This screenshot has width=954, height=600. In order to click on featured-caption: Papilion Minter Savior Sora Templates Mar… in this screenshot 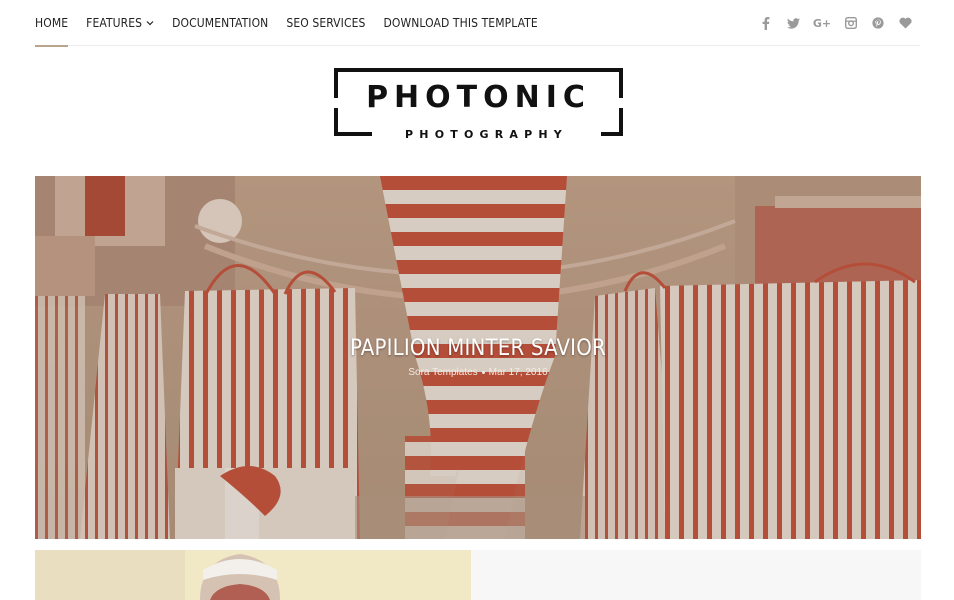, I will do `click(478, 357)`.